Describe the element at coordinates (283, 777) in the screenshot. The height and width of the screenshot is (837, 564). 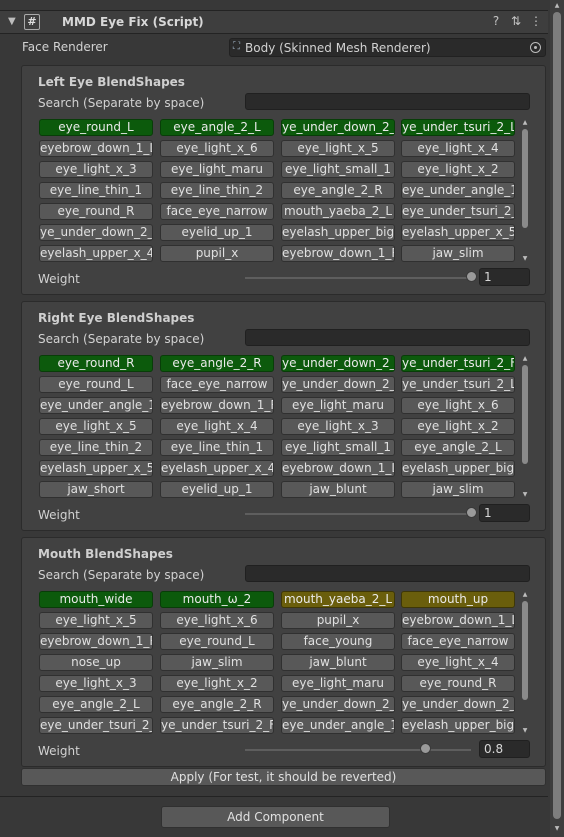
I see `apply-button: Apply (For test, it should be reverted)` at that location.